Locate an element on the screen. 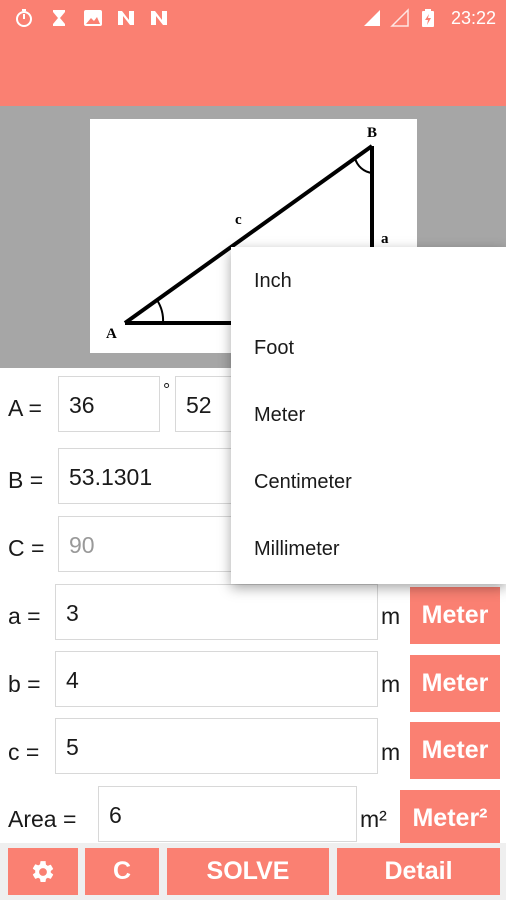  side-c-label: c is located at coordinates (238, 220).